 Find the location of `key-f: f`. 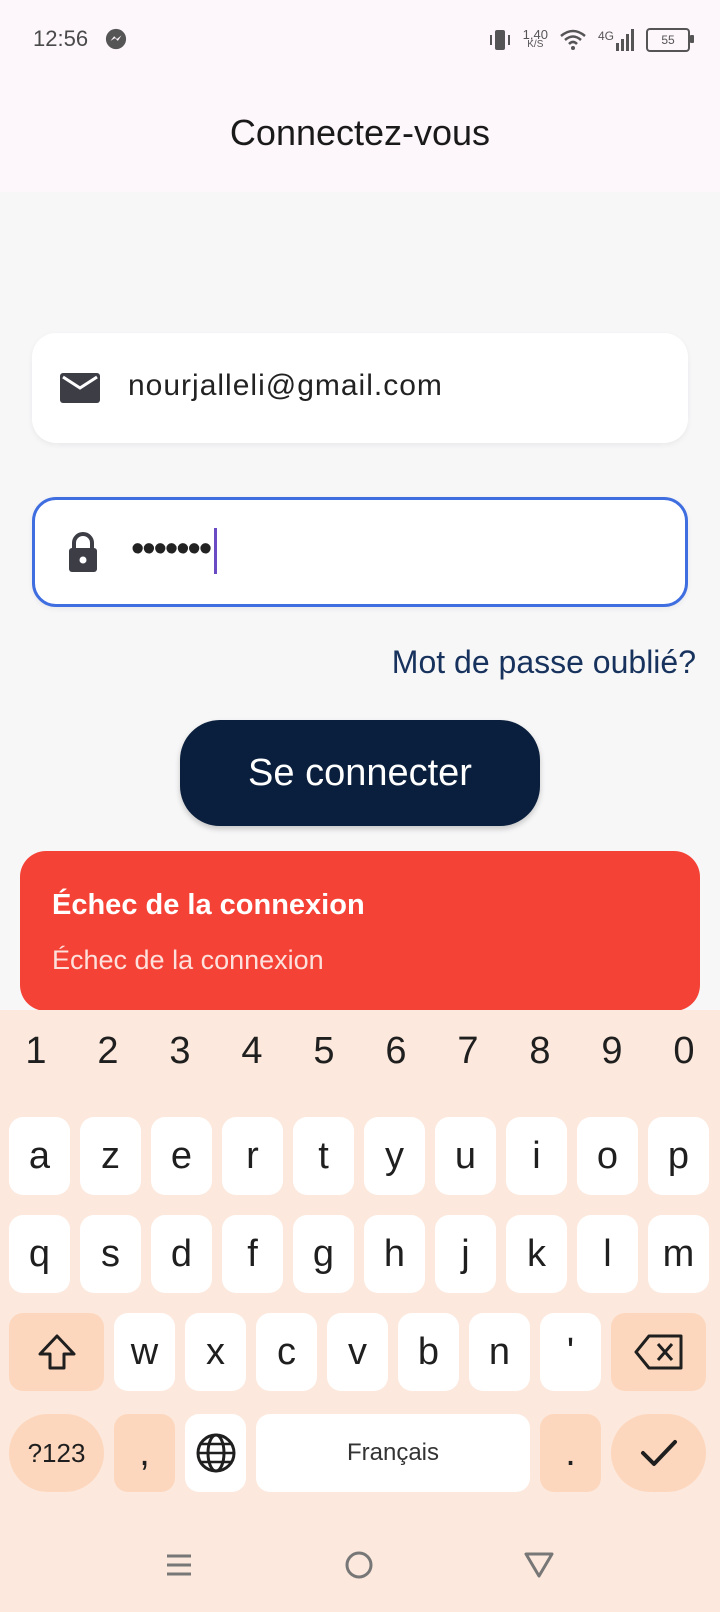

key-f: f is located at coordinates (252, 1254).